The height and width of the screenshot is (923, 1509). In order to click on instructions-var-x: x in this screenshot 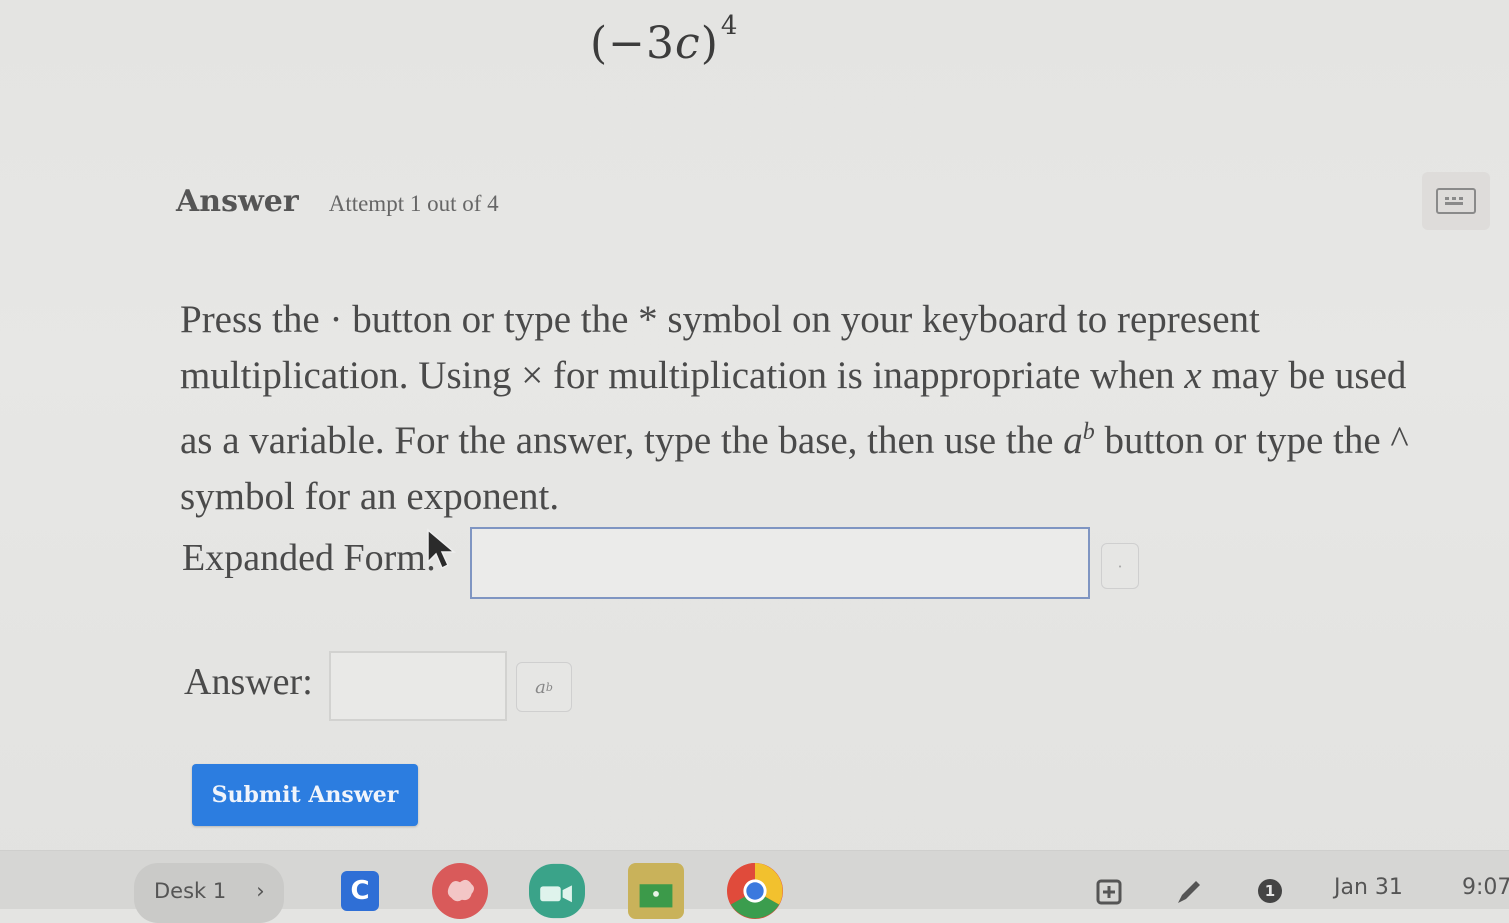, I will do `click(1193, 375)`.